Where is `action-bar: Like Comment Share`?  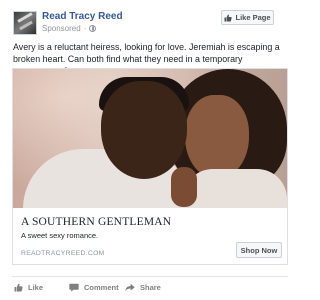 action-bar: Like Comment Share is located at coordinates (150, 287).